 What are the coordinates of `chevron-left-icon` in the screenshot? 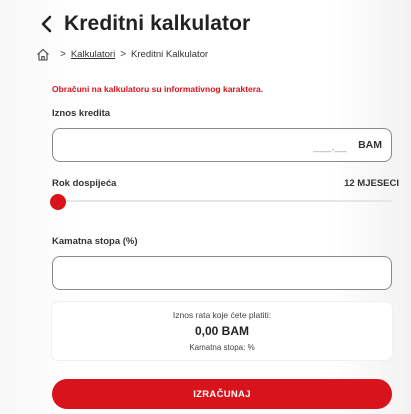 It's located at (46, 24).